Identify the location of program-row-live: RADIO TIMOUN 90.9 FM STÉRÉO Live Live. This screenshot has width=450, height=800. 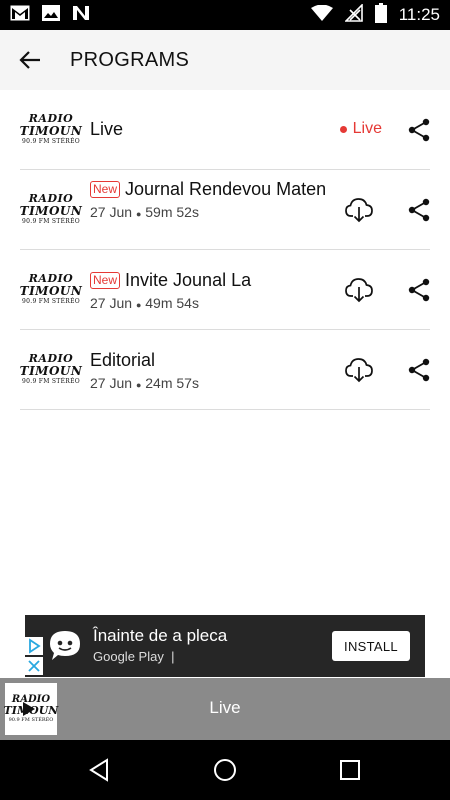
(225, 130).